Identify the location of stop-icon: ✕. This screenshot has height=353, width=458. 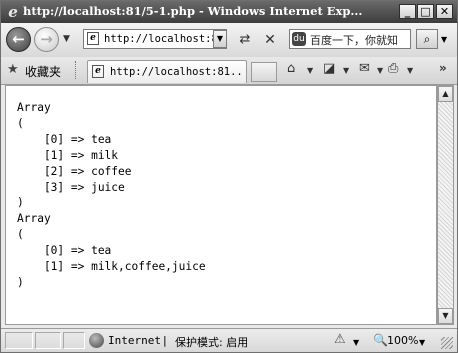
(270, 40).